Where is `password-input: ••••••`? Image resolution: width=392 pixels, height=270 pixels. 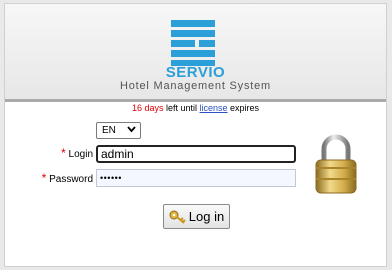
password-input: •••••• is located at coordinates (196, 178).